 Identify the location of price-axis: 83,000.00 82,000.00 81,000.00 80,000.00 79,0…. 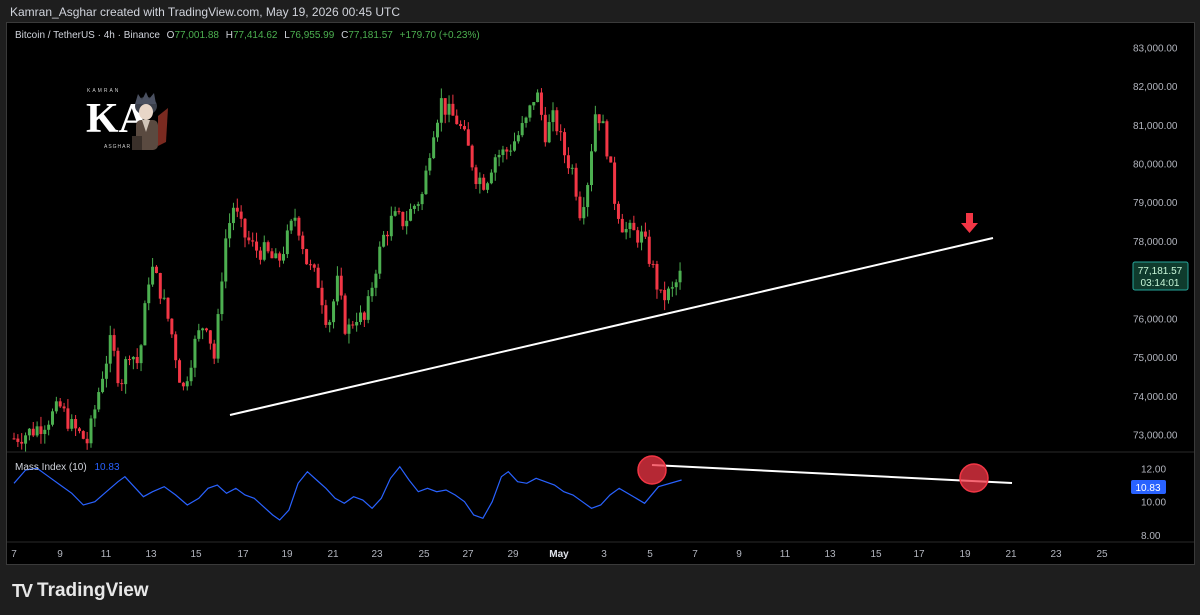
(1155, 242).